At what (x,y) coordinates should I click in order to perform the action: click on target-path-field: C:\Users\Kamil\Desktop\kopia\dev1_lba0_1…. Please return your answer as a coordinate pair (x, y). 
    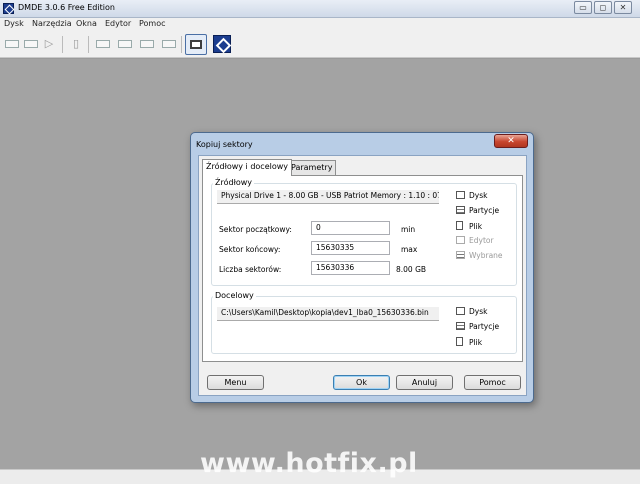
    Looking at the image, I should click on (328, 314).